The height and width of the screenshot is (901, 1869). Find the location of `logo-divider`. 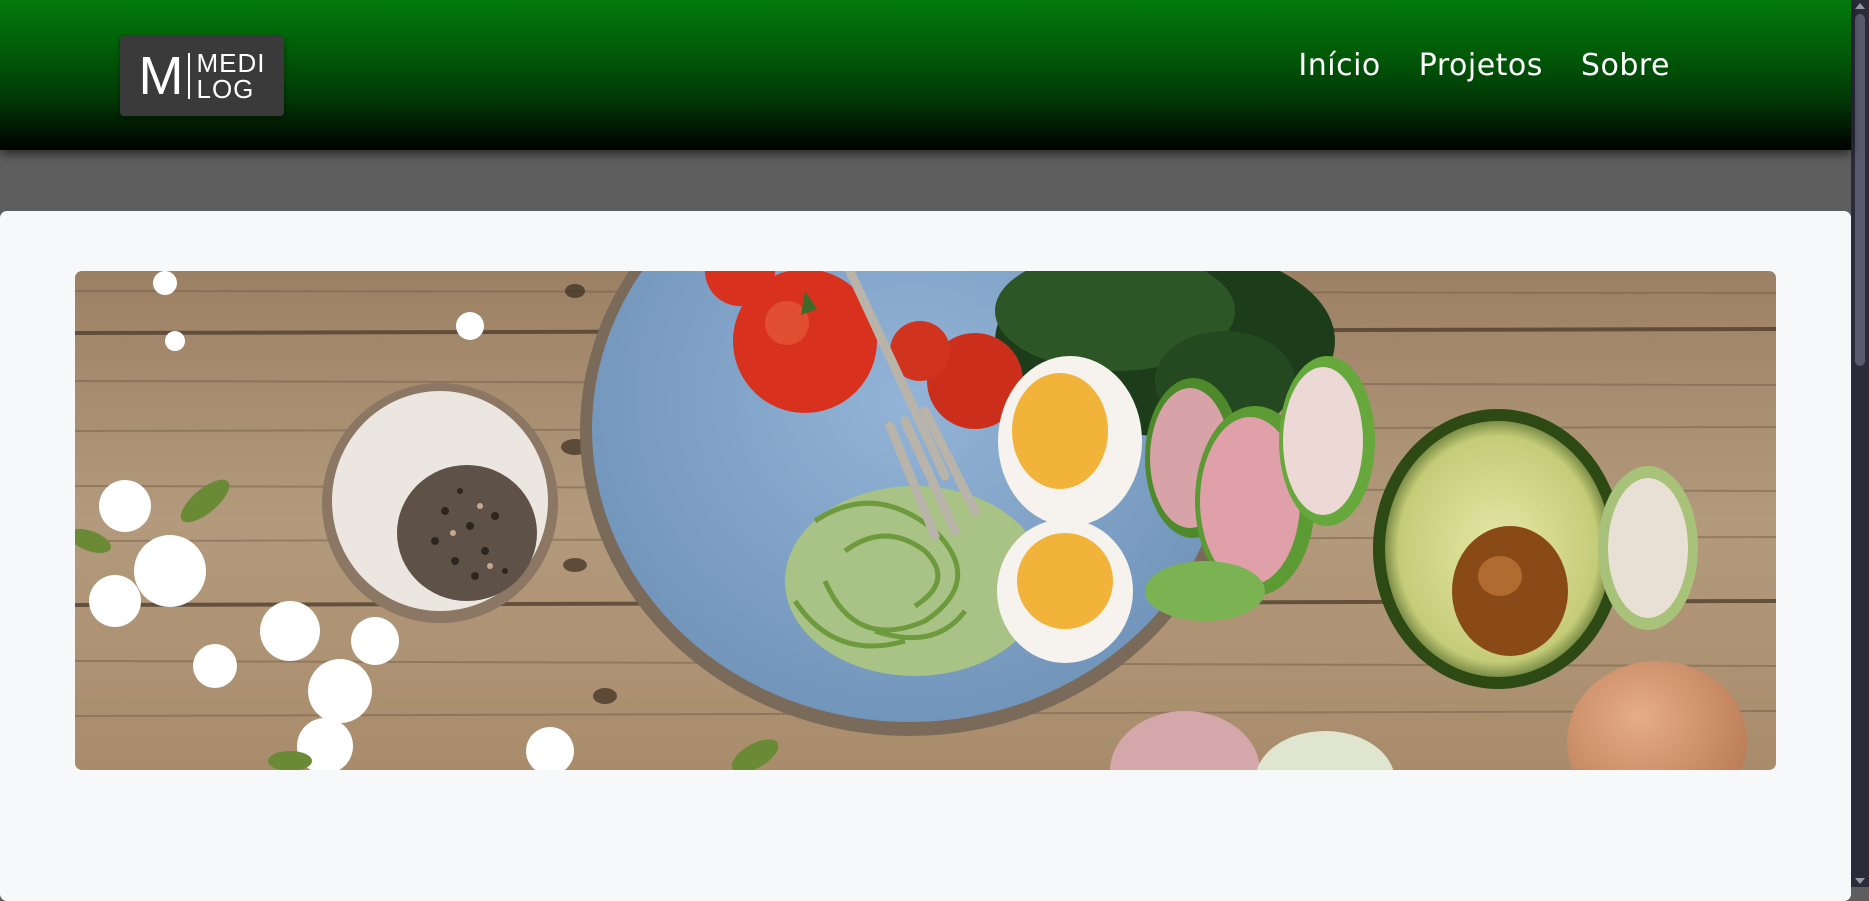

logo-divider is located at coordinates (189, 76).